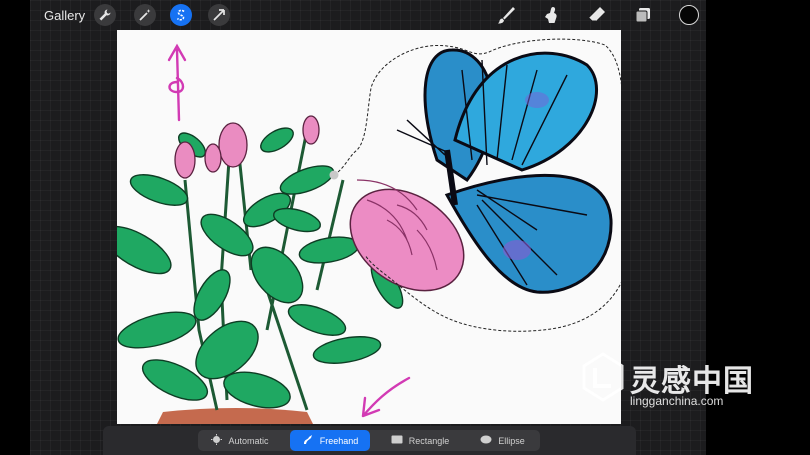  What do you see at coordinates (397, 440) in the screenshot?
I see `rectangle-icon` at bounding box center [397, 440].